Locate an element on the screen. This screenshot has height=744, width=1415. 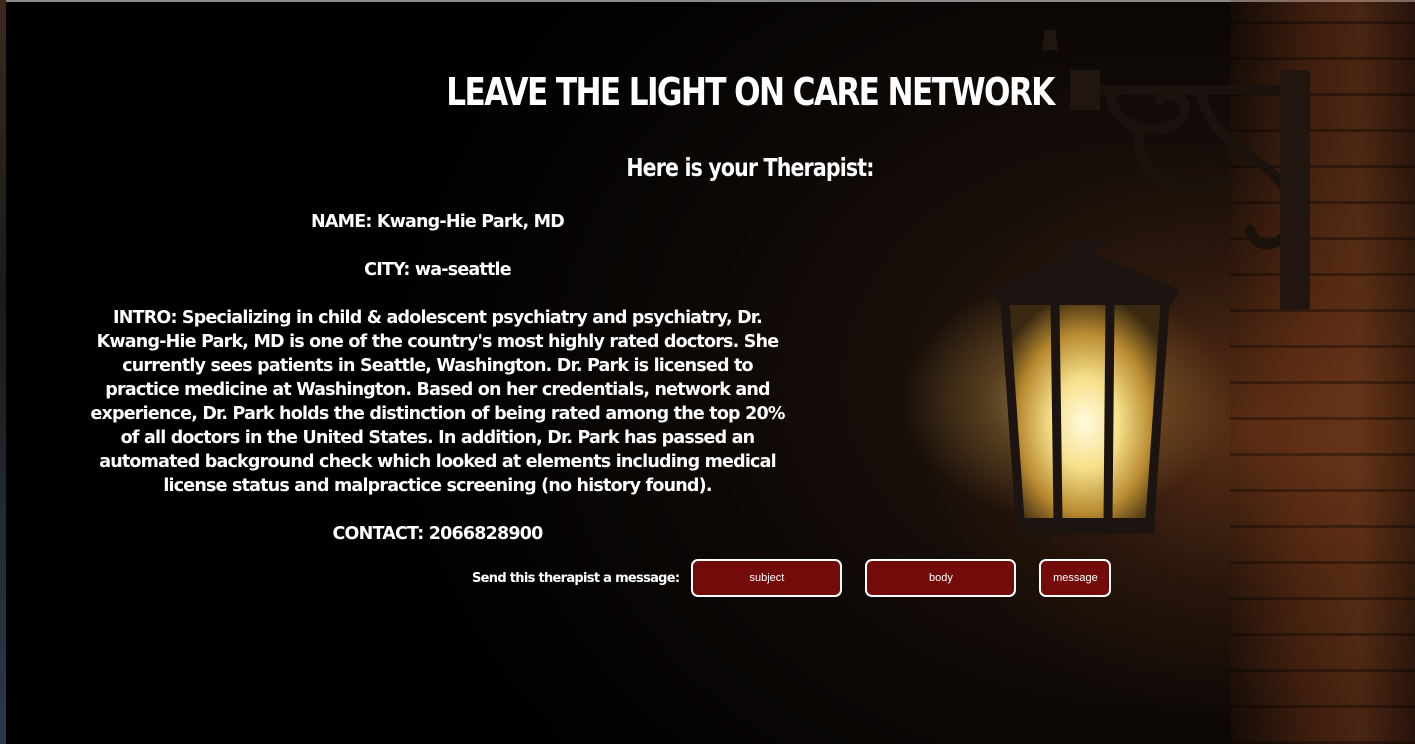
message-button: message is located at coordinates (1075, 578).